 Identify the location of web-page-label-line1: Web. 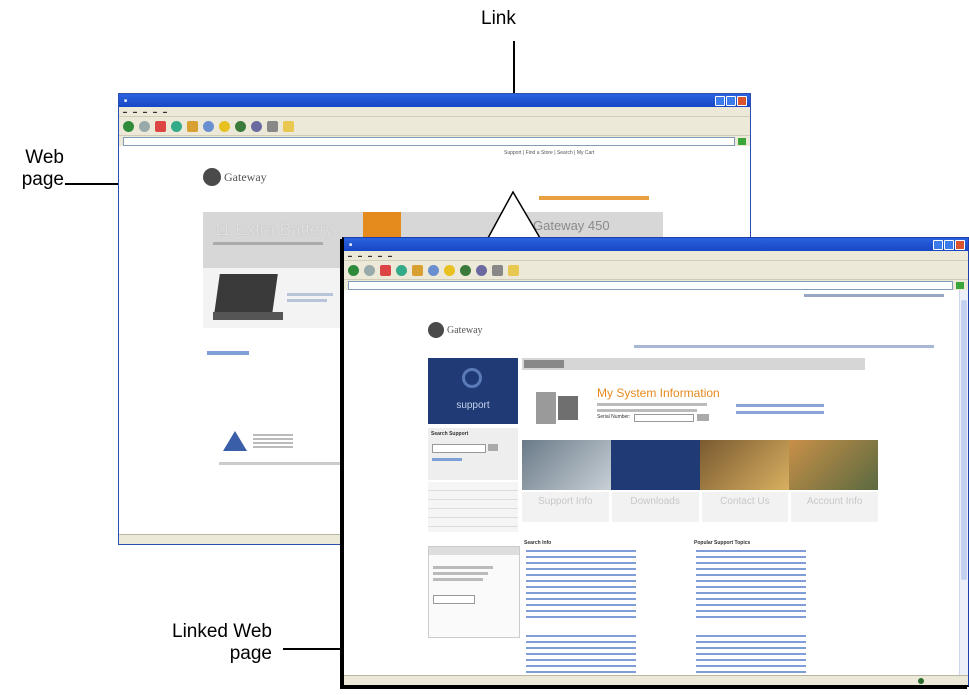
(44, 157).